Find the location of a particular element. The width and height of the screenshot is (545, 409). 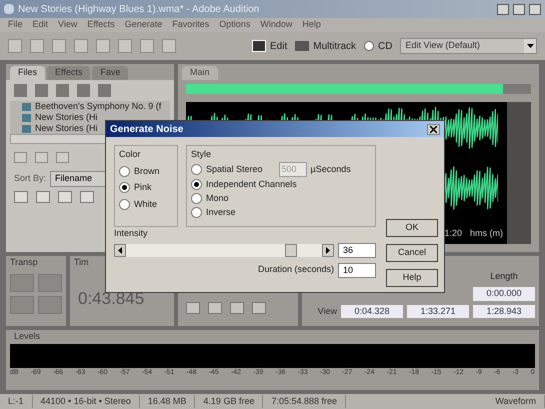

app-icon is located at coordinates (9, 9).